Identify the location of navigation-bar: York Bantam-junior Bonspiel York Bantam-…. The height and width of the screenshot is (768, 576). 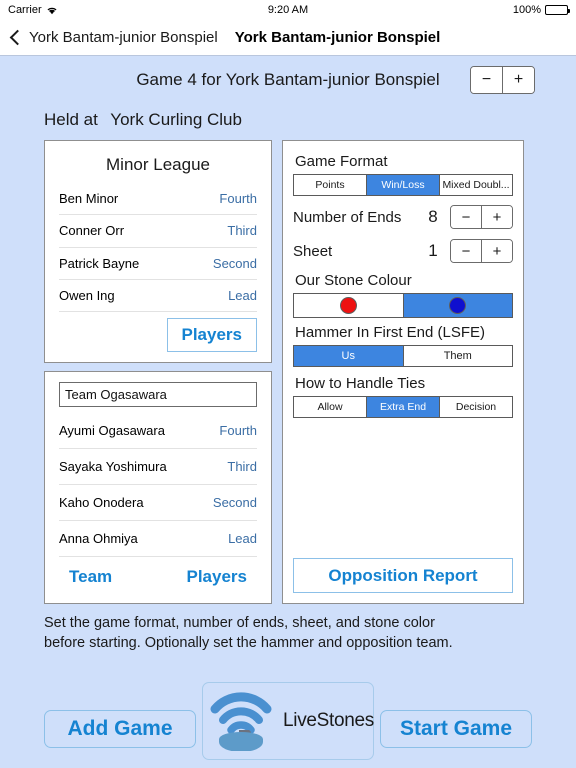
(288, 38).